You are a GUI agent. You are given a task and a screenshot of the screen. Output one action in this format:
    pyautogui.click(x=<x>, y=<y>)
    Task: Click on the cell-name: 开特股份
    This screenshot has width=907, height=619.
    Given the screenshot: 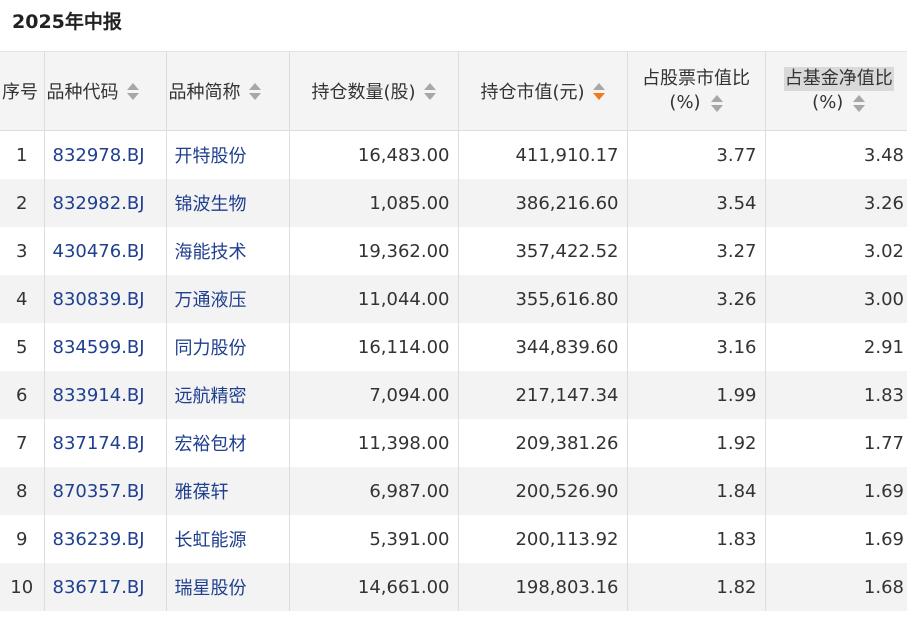 What is the action you would take?
    pyautogui.click(x=227, y=154)
    